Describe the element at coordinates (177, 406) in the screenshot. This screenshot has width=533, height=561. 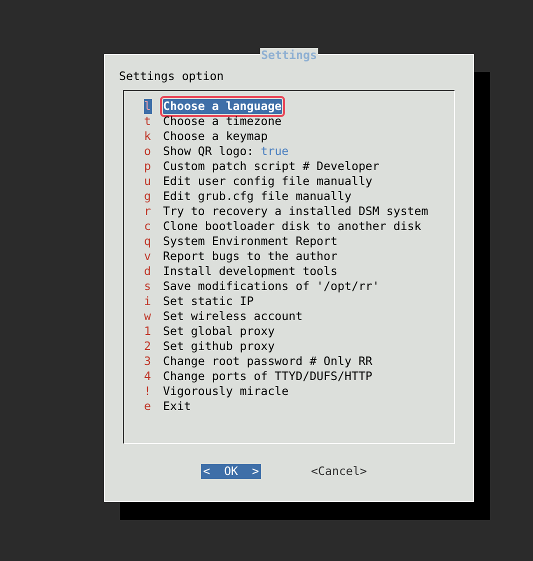
I see `menu-item: Exit` at that location.